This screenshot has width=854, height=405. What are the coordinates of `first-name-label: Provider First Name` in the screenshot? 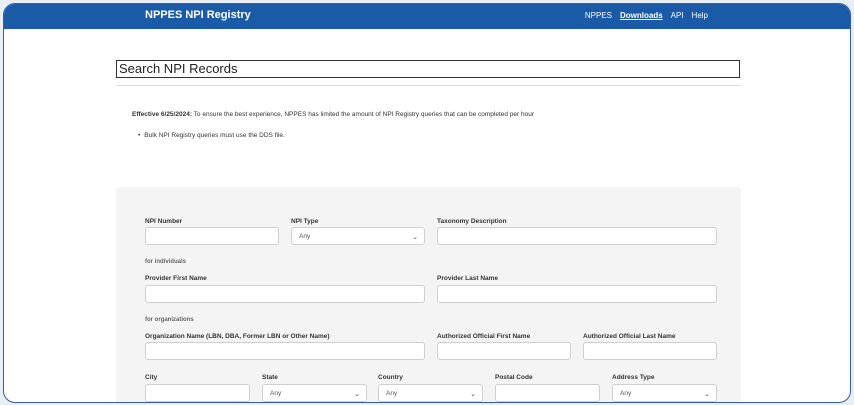 It's located at (176, 278).